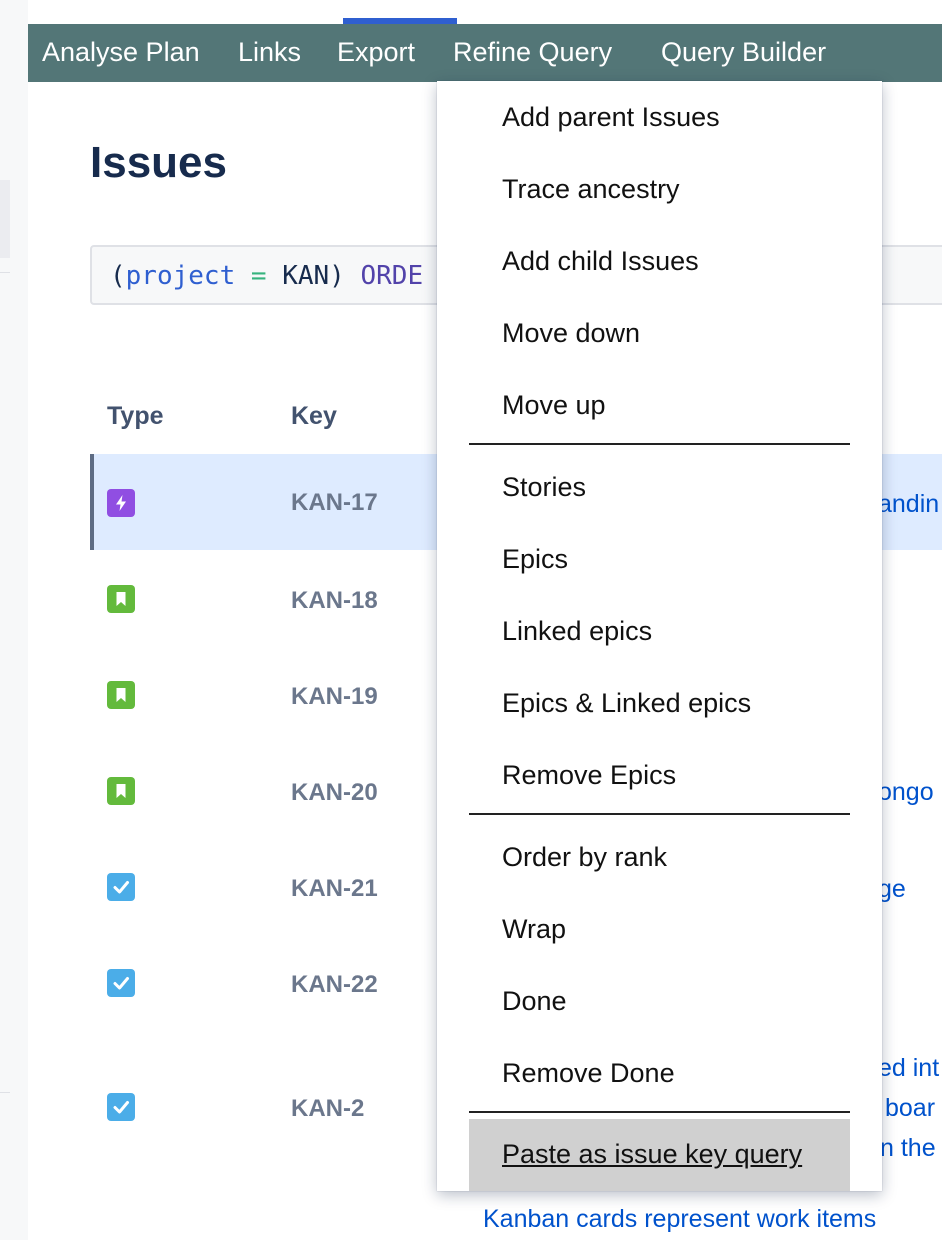  Describe the element at coordinates (906, 792) in the screenshot. I see `issue-summary: ongo` at that location.